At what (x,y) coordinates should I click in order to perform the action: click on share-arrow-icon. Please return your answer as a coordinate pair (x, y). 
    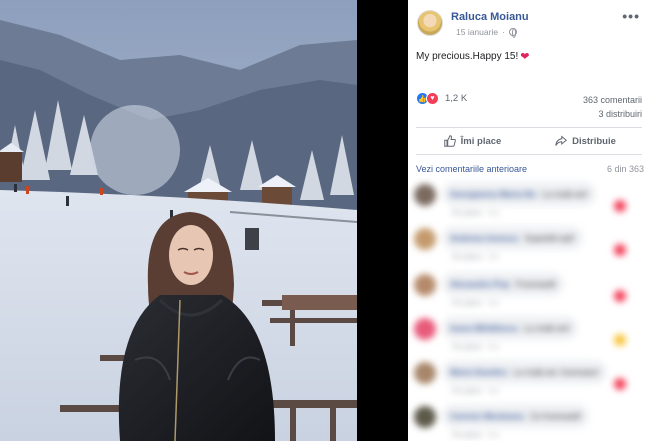
    Looking at the image, I should click on (561, 140).